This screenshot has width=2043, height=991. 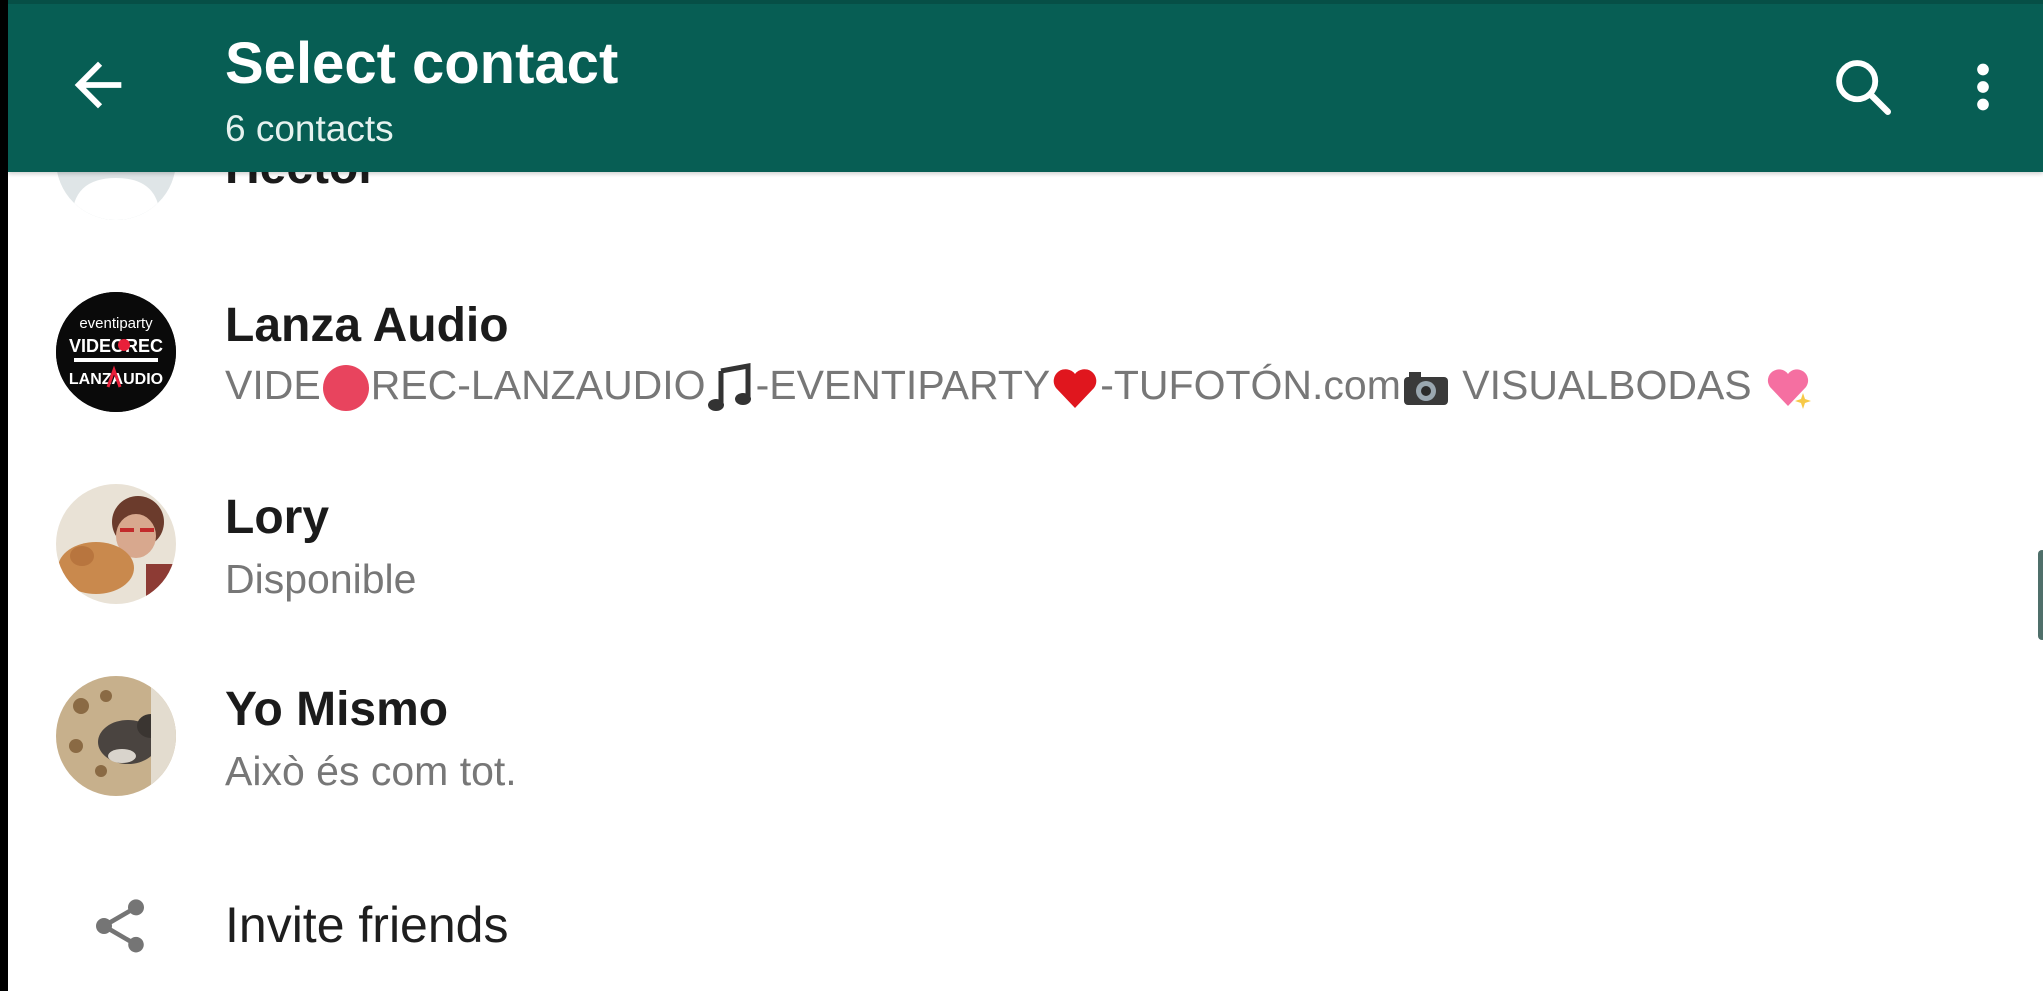 I want to click on share-icon, so click(x=120, y=926).